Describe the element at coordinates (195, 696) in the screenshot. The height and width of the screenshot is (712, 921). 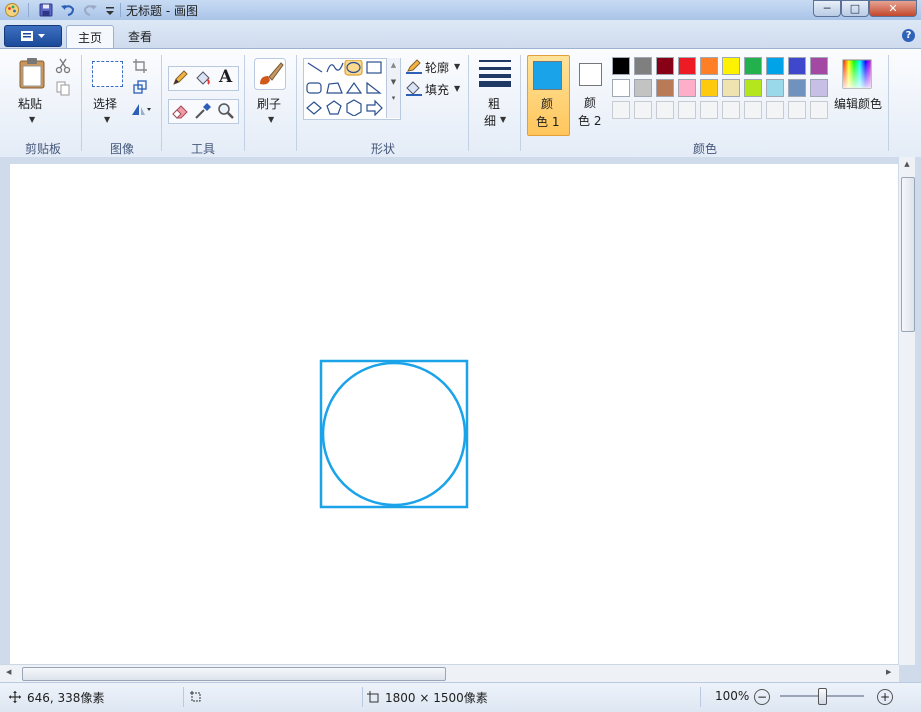
I see `selection-size-icon` at that location.